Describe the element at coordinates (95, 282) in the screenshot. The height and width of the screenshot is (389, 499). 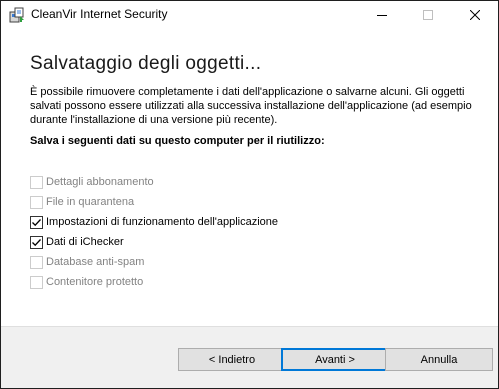
I see `option-label: Contenitore protetto` at that location.